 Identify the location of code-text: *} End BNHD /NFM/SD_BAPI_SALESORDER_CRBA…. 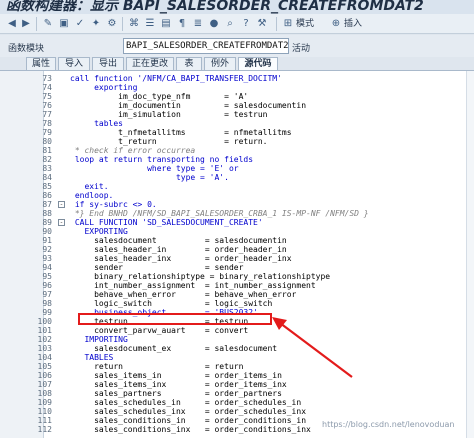
(219, 213).